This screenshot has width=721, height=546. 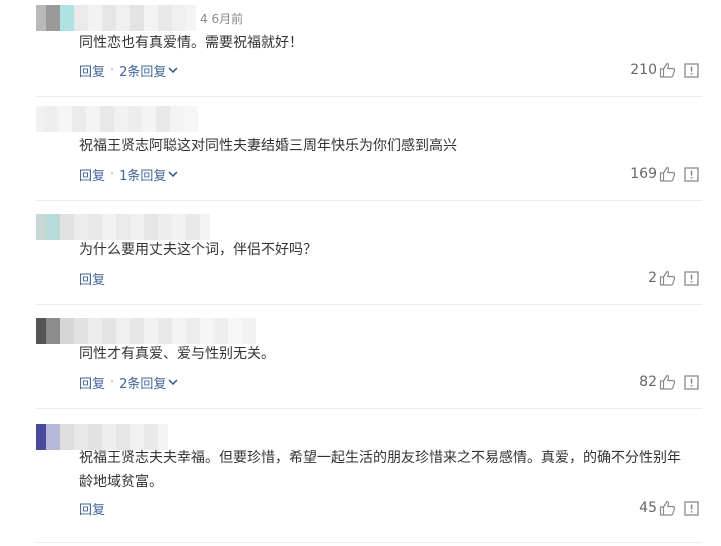 What do you see at coordinates (390, 382) in the screenshot?
I see `comment-actions: 回复 · 2条回复 82` at bounding box center [390, 382].